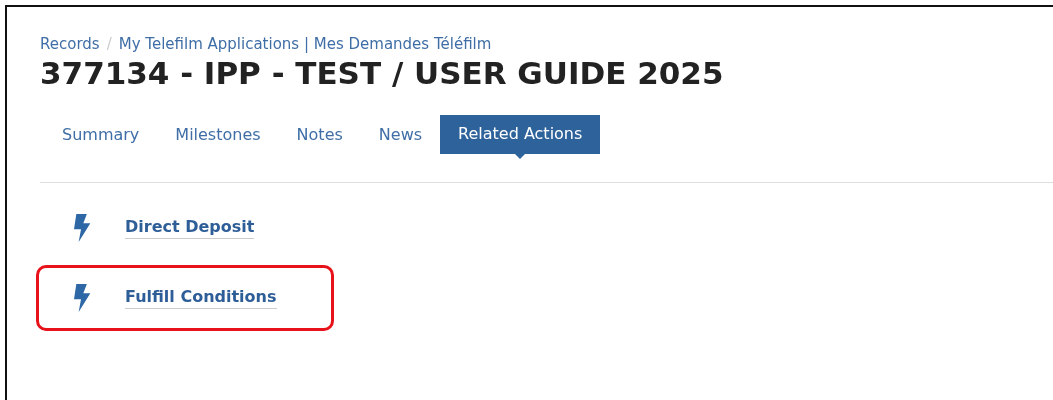 The width and height of the screenshot is (1053, 400). I want to click on tab: Related Actions, so click(520, 134).